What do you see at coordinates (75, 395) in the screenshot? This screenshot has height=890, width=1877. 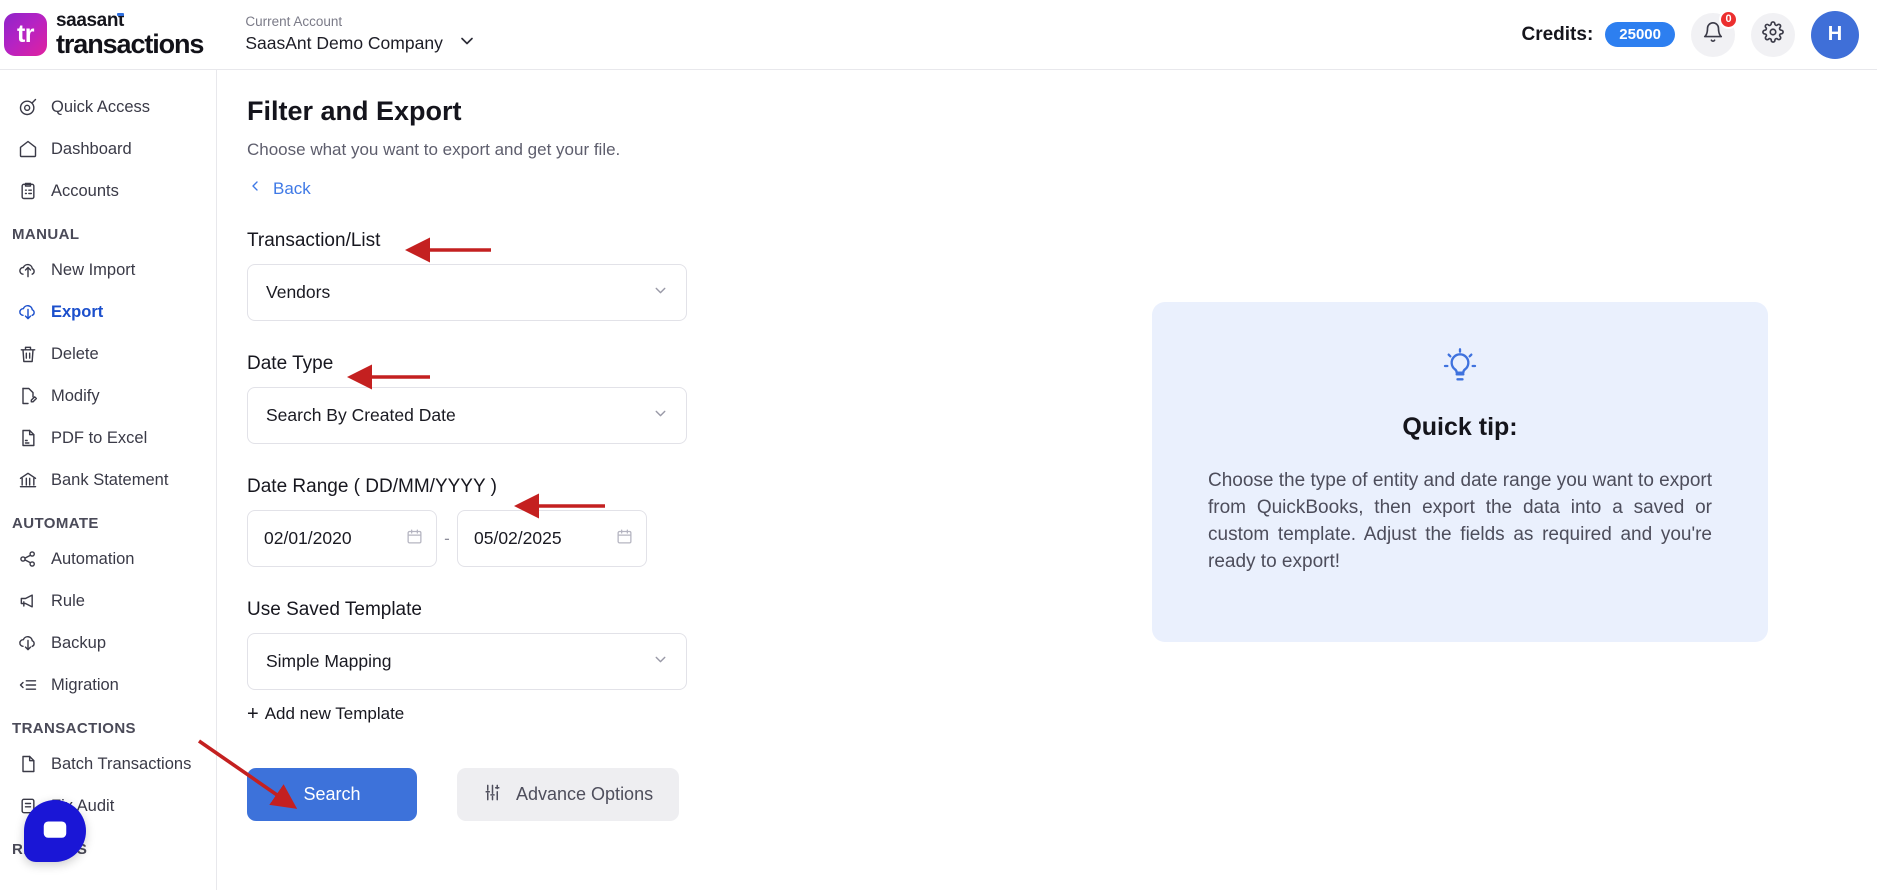 I see `sidebar-item-label: Modify` at bounding box center [75, 395].